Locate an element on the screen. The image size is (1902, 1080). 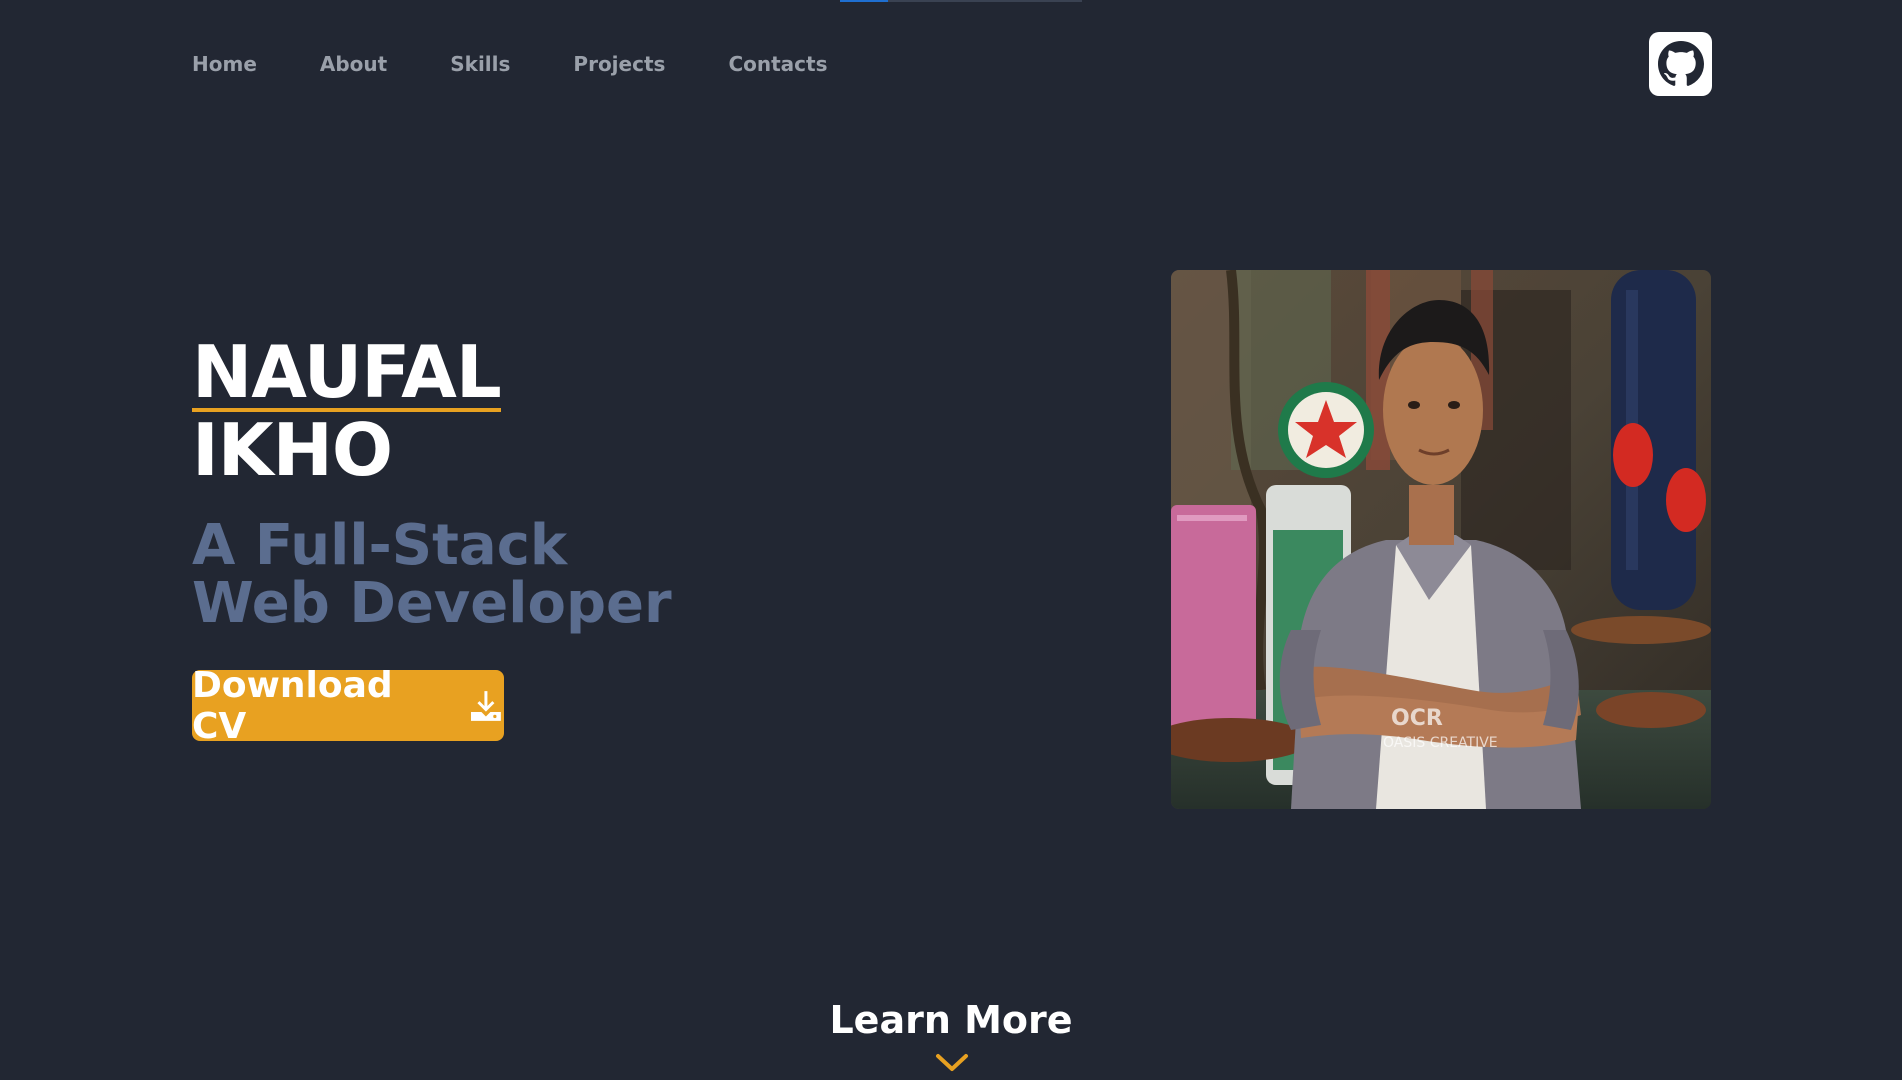
nav-contacts: Contacts is located at coordinates (777, 64).